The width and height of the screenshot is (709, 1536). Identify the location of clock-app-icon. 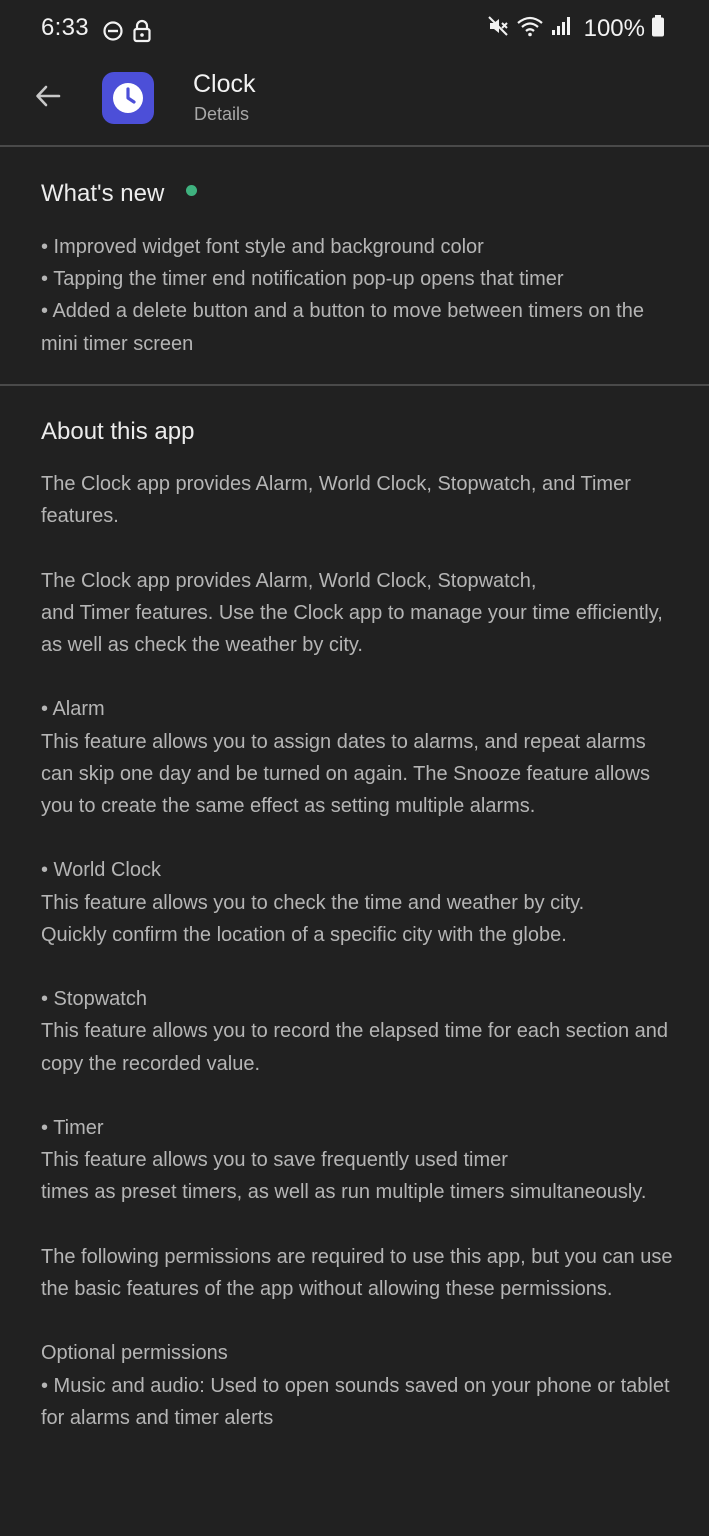
(128, 98).